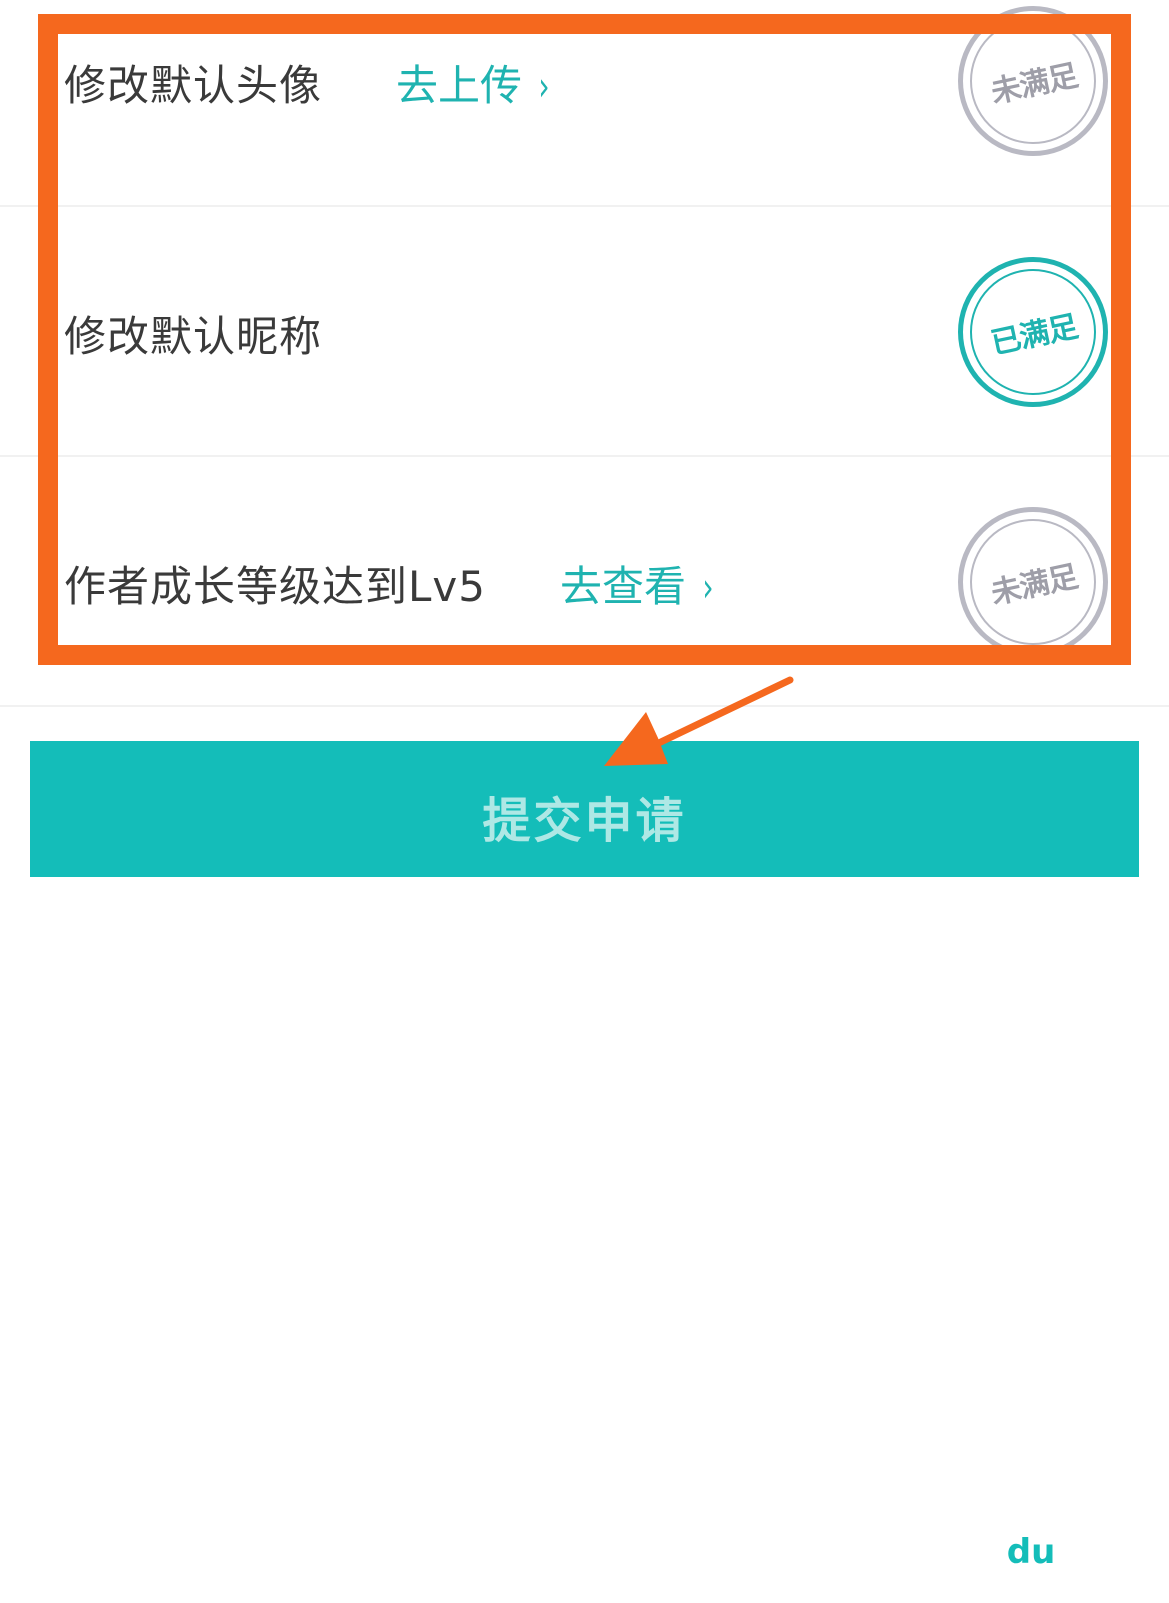 The width and height of the screenshot is (1169, 1603). What do you see at coordinates (584, 821) in the screenshot?
I see `submit-button-label: 提交申请` at bounding box center [584, 821].